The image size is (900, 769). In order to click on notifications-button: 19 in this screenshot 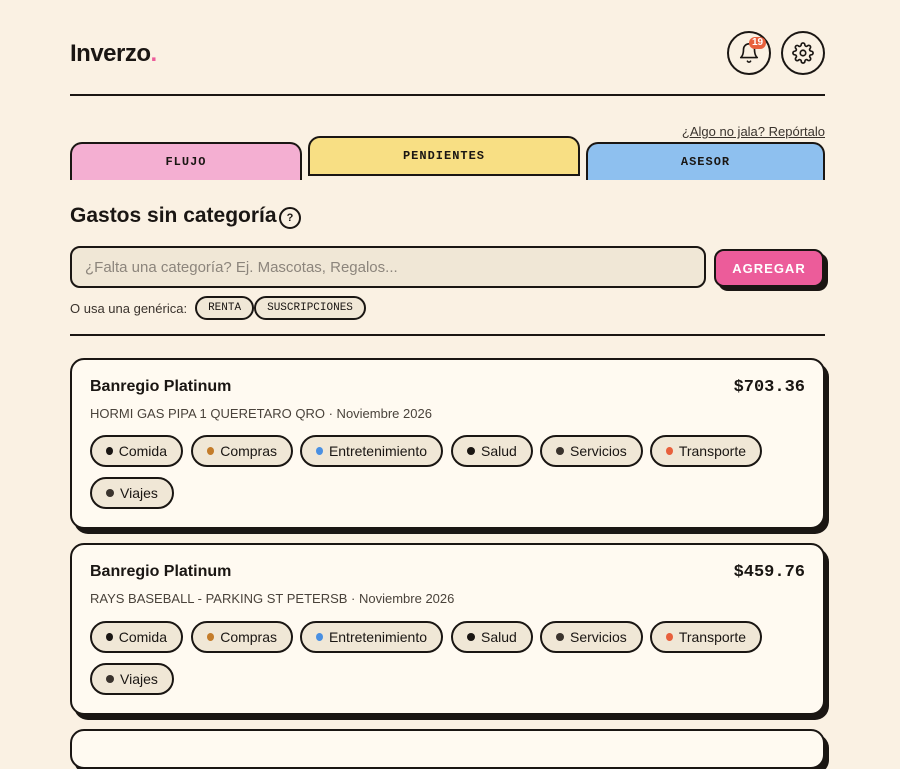, I will do `click(749, 53)`.